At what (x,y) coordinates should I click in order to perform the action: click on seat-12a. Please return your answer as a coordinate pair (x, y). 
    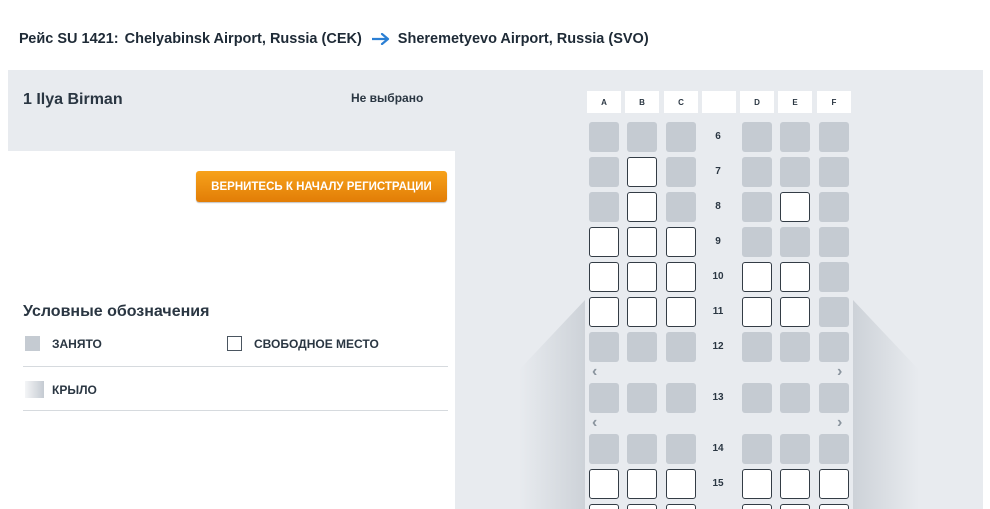
    Looking at the image, I should click on (604, 347).